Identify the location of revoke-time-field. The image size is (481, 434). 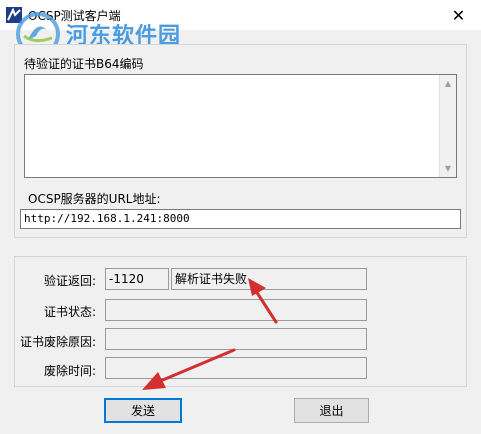
(236, 368).